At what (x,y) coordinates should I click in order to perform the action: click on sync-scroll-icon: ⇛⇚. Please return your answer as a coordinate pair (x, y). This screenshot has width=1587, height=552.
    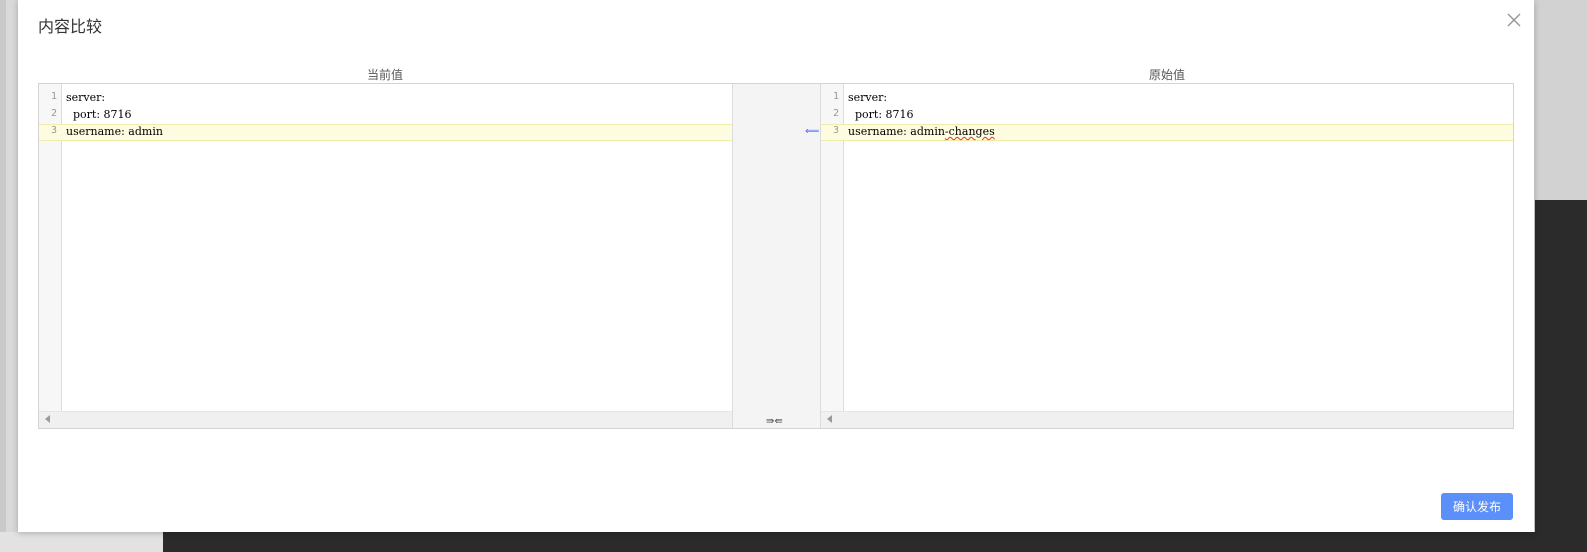
    Looking at the image, I should click on (774, 422).